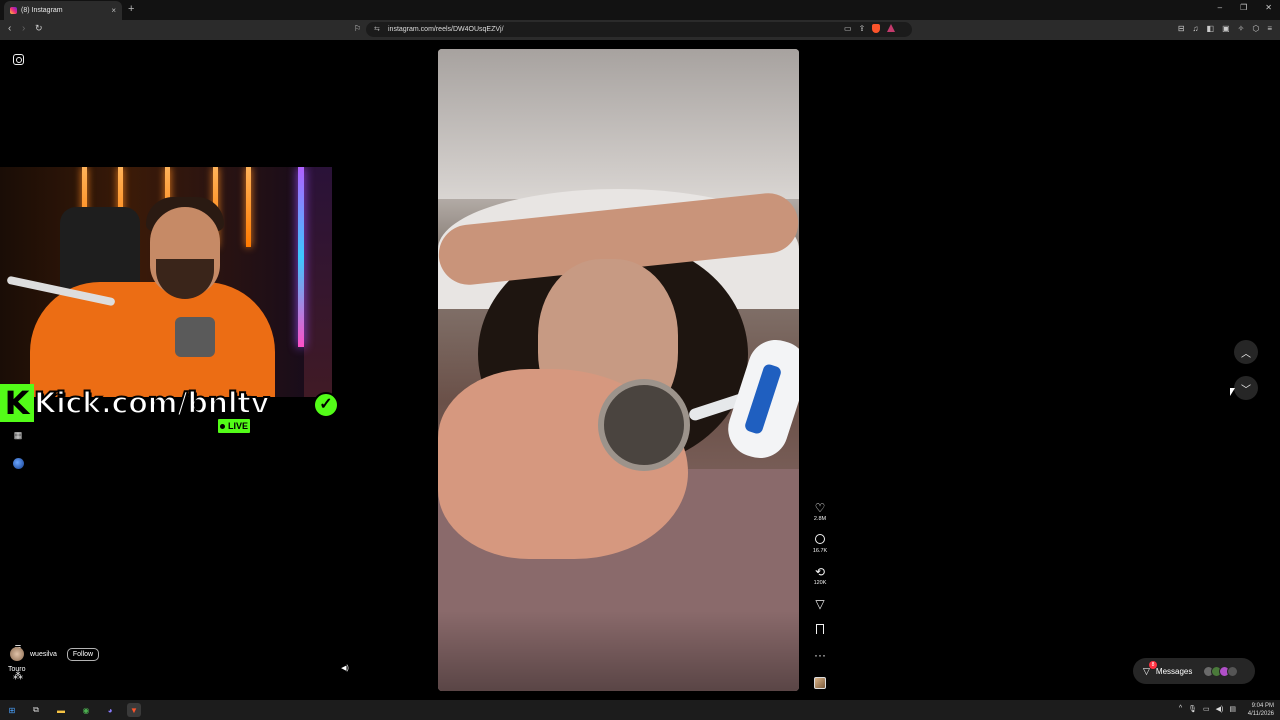 This screenshot has height=720, width=1280. Describe the element at coordinates (131, 9) in the screenshot. I see `new-tab-button: +` at that location.